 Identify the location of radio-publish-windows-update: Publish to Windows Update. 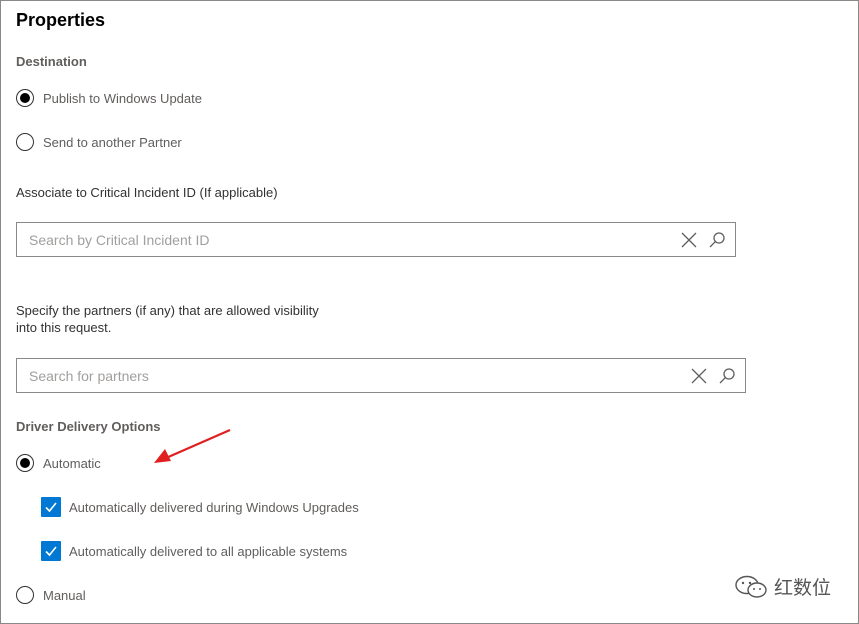
(109, 98).